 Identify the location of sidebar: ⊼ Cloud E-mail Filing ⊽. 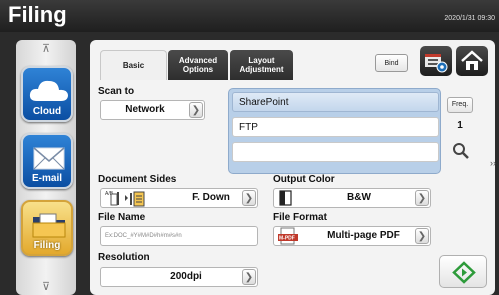
(46, 167).